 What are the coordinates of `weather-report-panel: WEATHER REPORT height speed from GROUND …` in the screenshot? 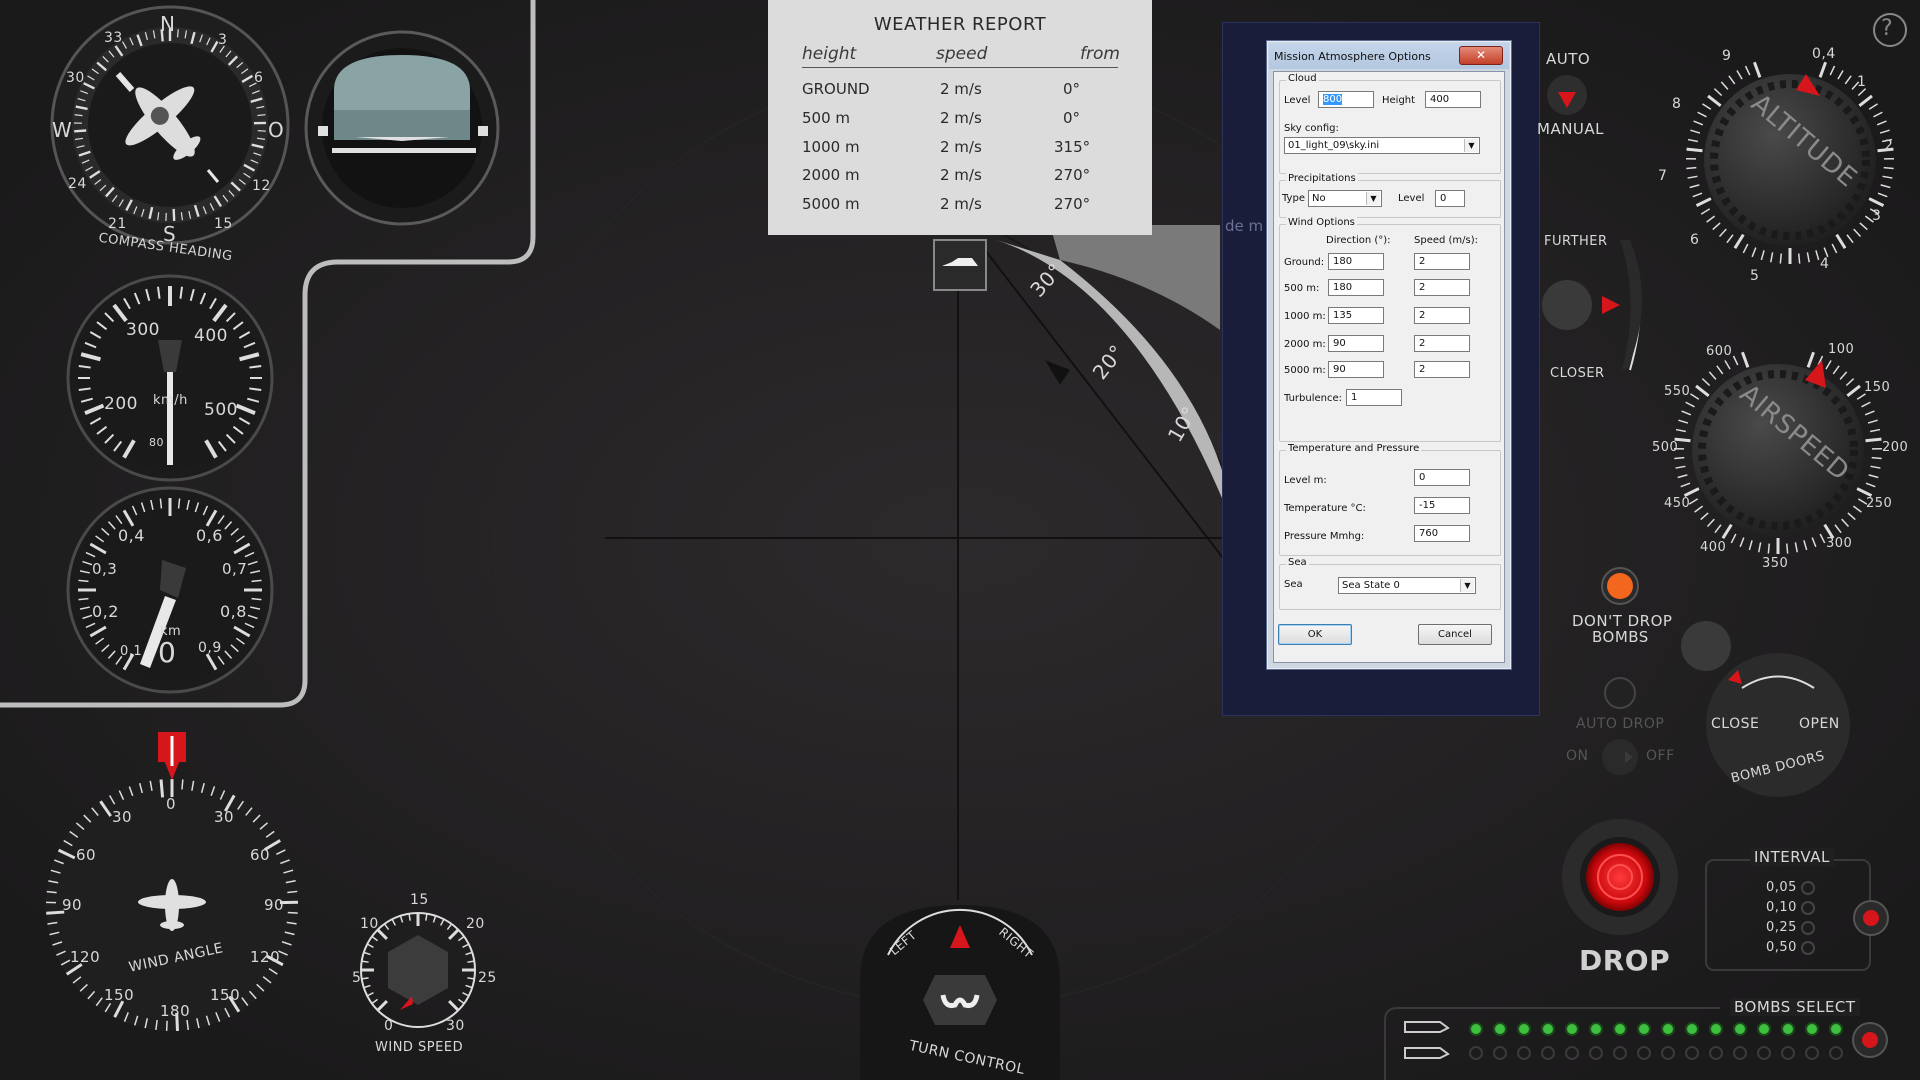 It's located at (960, 117).